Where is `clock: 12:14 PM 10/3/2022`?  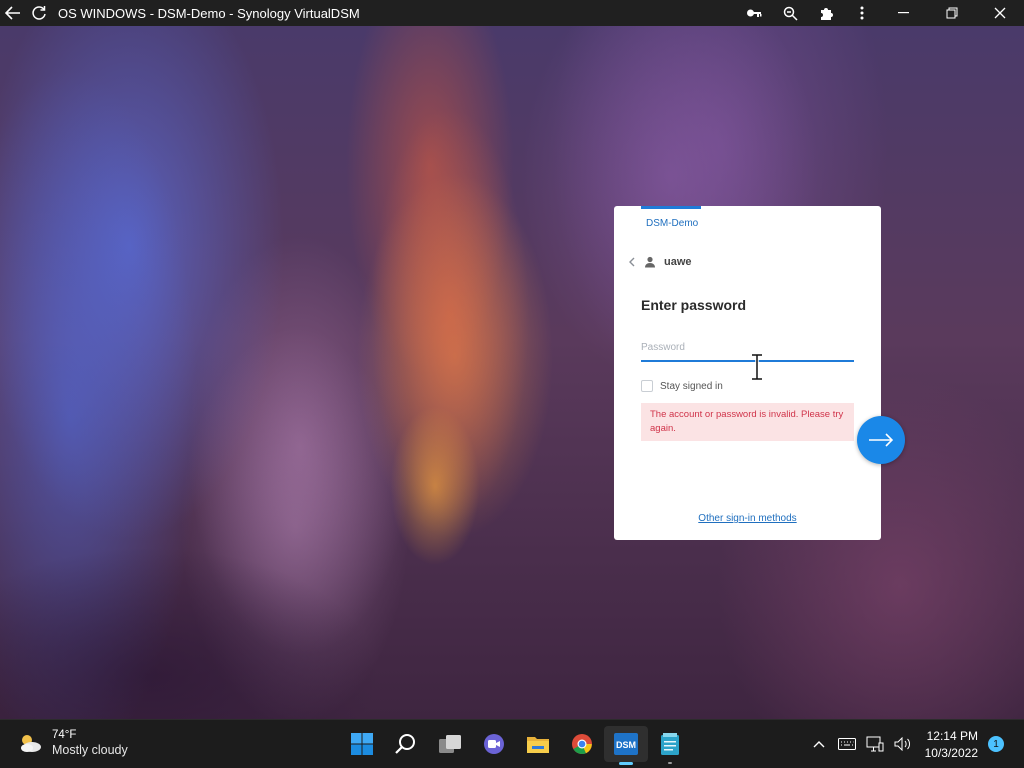
clock: 12:14 PM 10/3/2022 is located at coordinates (948, 744).